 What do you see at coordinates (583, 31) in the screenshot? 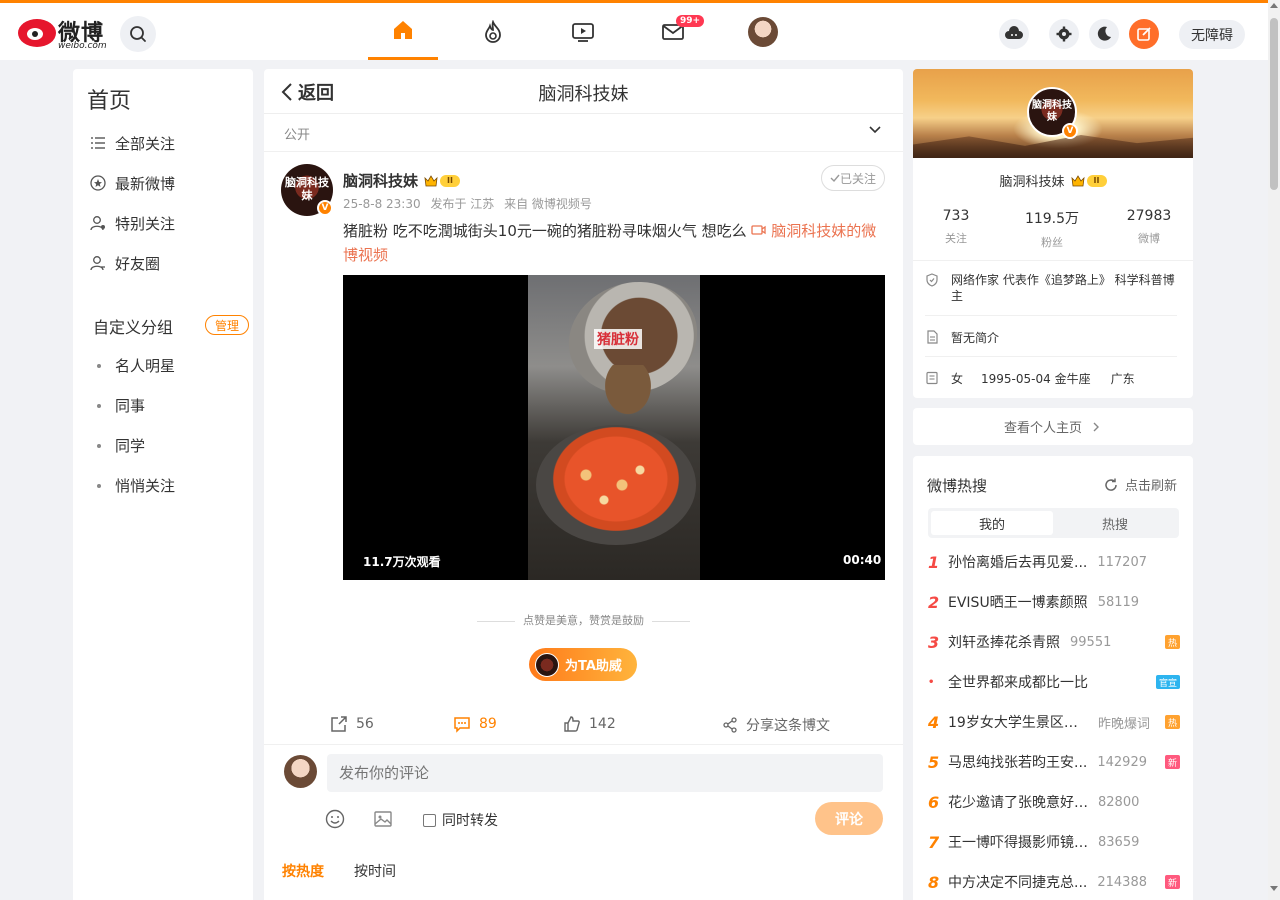
I see `nav-video` at bounding box center [583, 31].